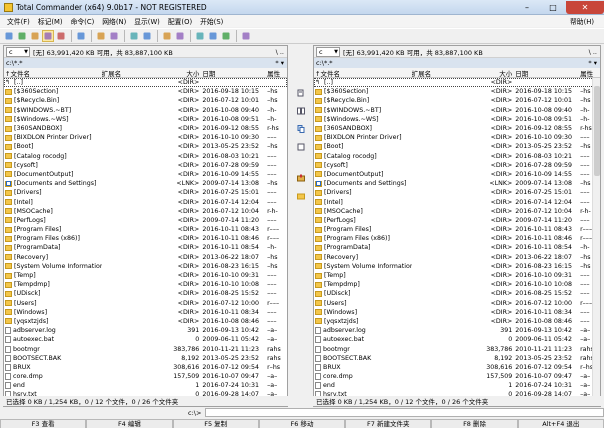  Describe the element at coordinates (145, 376) in the screenshot. I see `file-row: core.dmp 157,509 2016-10-07 09:47 –a–` at that location.